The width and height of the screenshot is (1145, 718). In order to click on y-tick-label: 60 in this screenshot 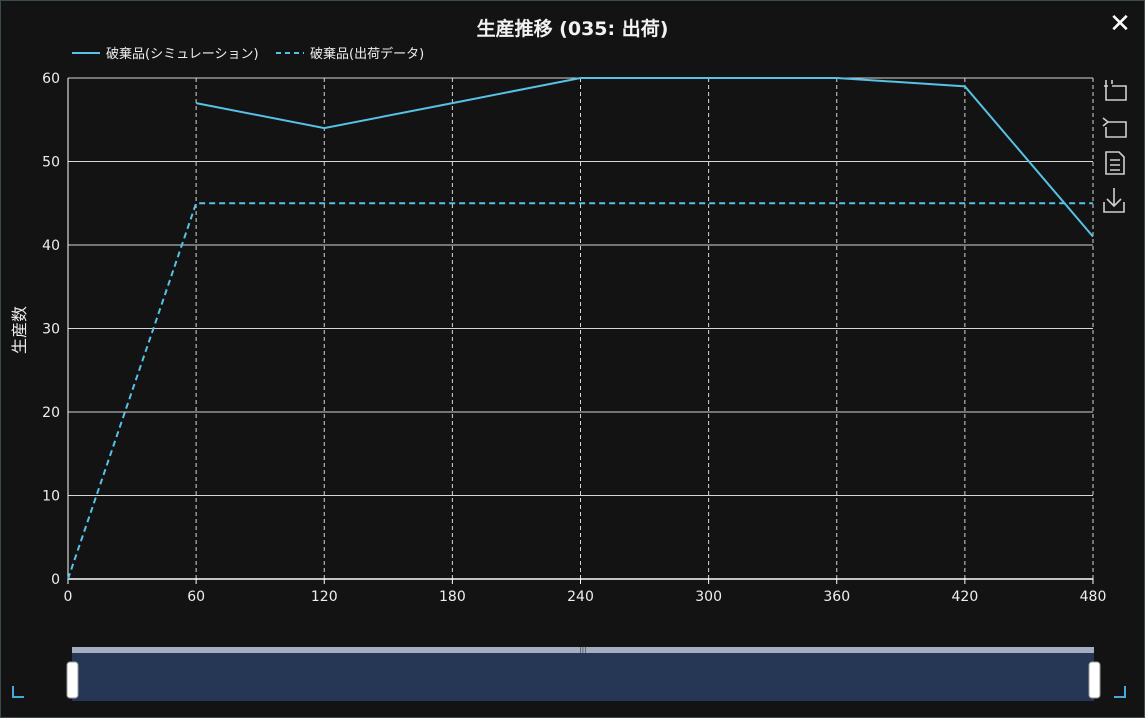, I will do `click(51, 79)`.